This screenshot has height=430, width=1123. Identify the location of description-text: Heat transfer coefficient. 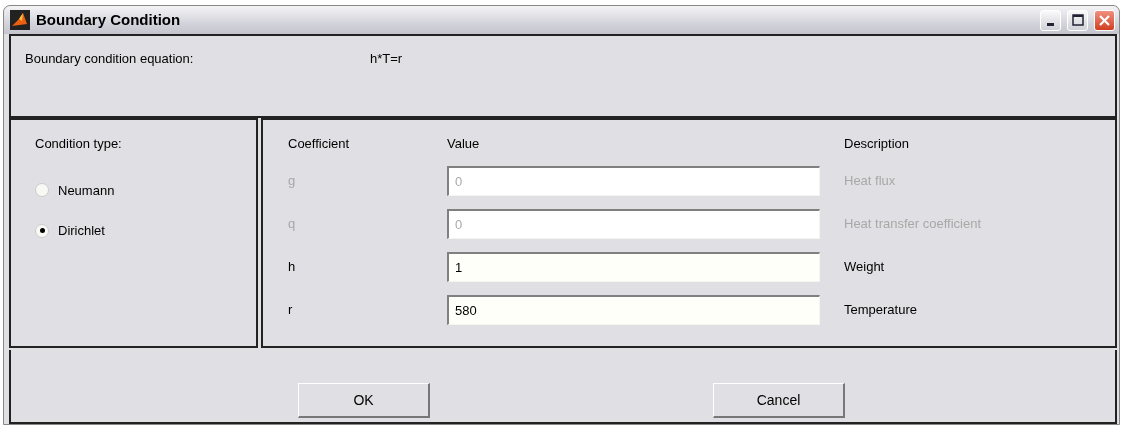
(913, 223).